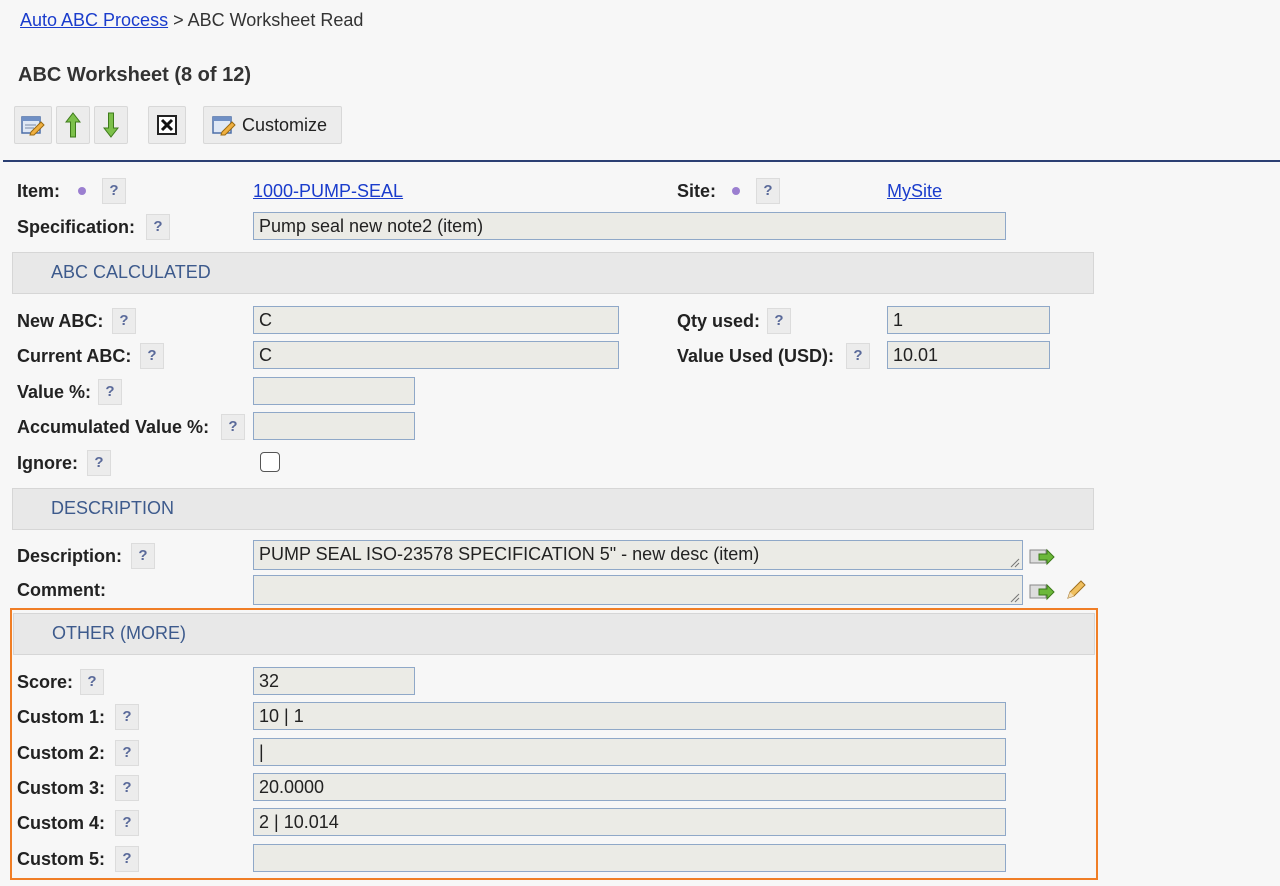  What do you see at coordinates (629, 822) in the screenshot?
I see `custom4-field: 2 | 10.014` at bounding box center [629, 822].